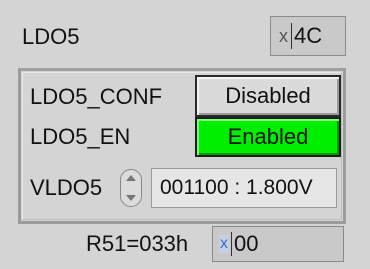 This screenshot has height=269, width=370. Describe the element at coordinates (96, 96) in the screenshot. I see `conf-label: LDO5_CONF` at that location.